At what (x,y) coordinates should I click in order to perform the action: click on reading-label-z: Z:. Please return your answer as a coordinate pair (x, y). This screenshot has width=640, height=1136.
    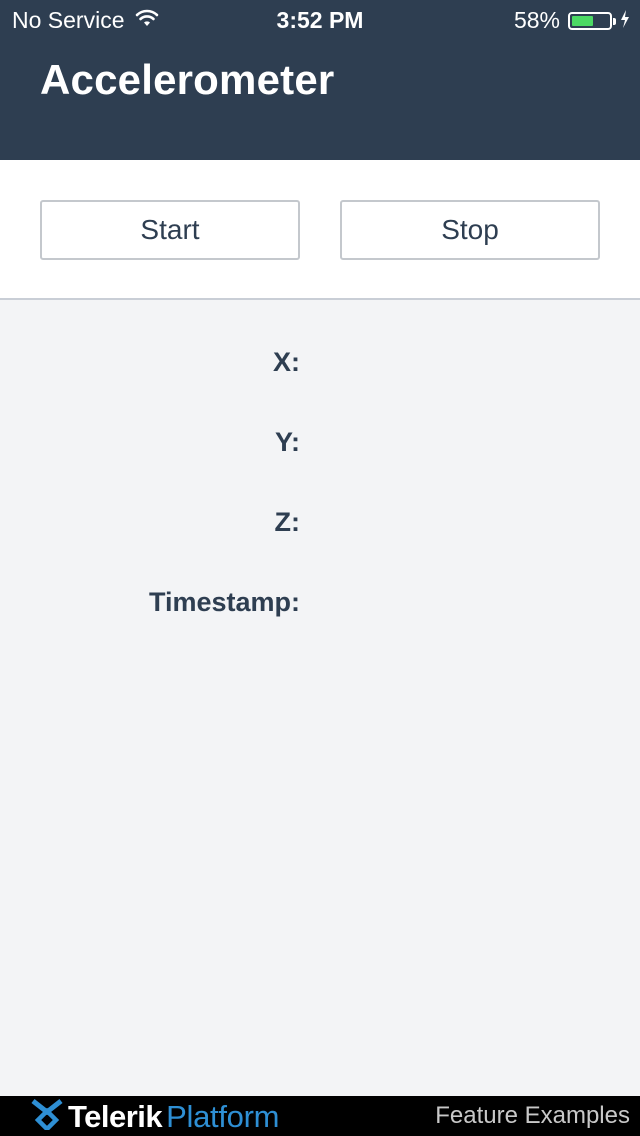
    Looking at the image, I should click on (287, 522).